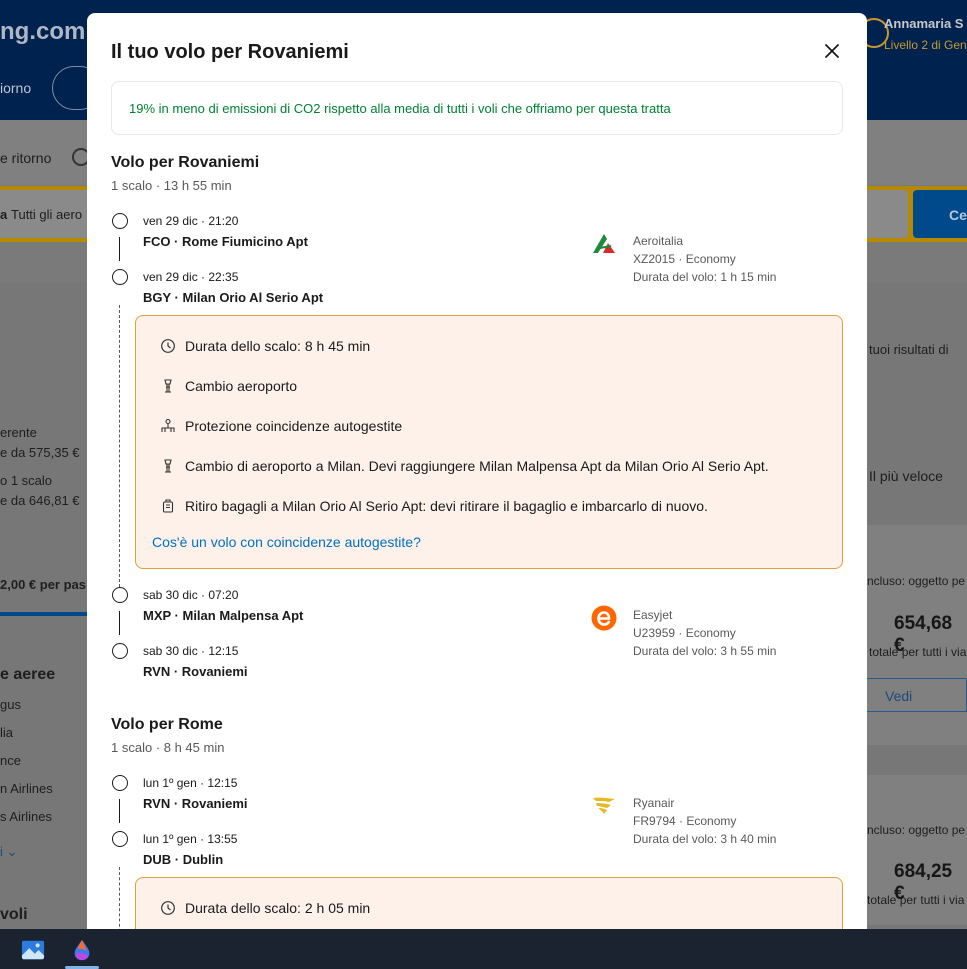  I want to click on luggage-icon, so click(168, 506).